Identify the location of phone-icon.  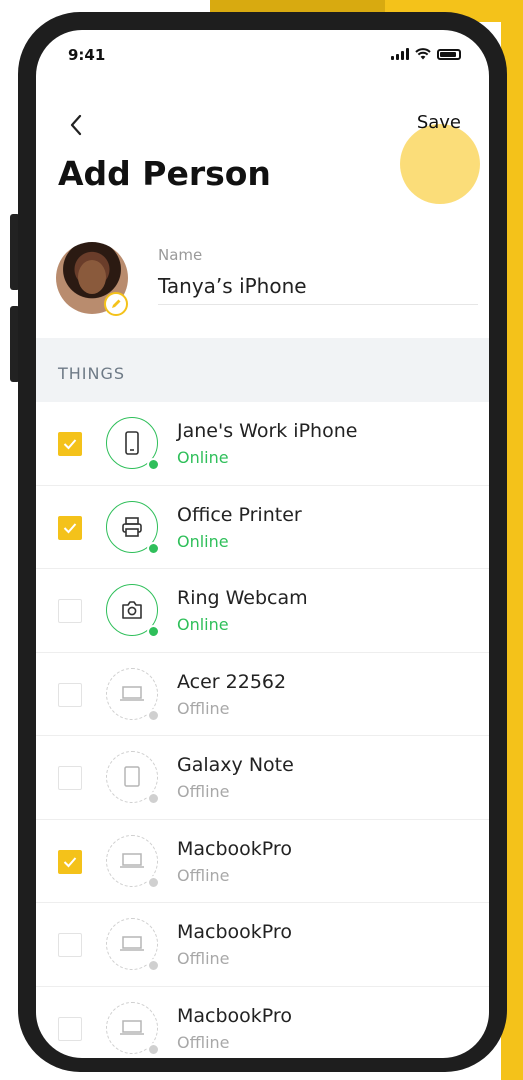
(132, 443).